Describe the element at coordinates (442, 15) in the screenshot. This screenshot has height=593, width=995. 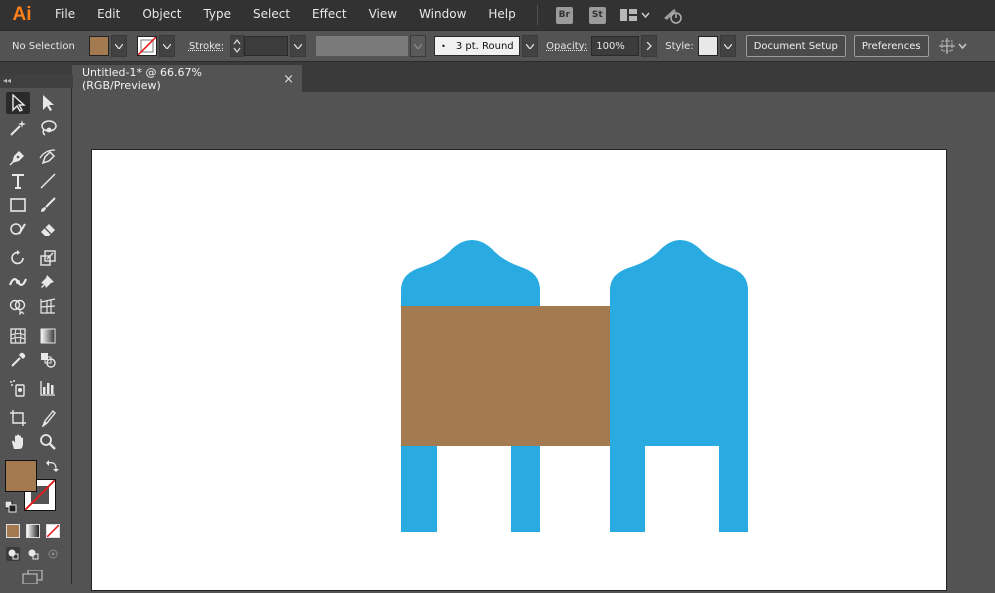
I see `menu-window: Window` at that location.